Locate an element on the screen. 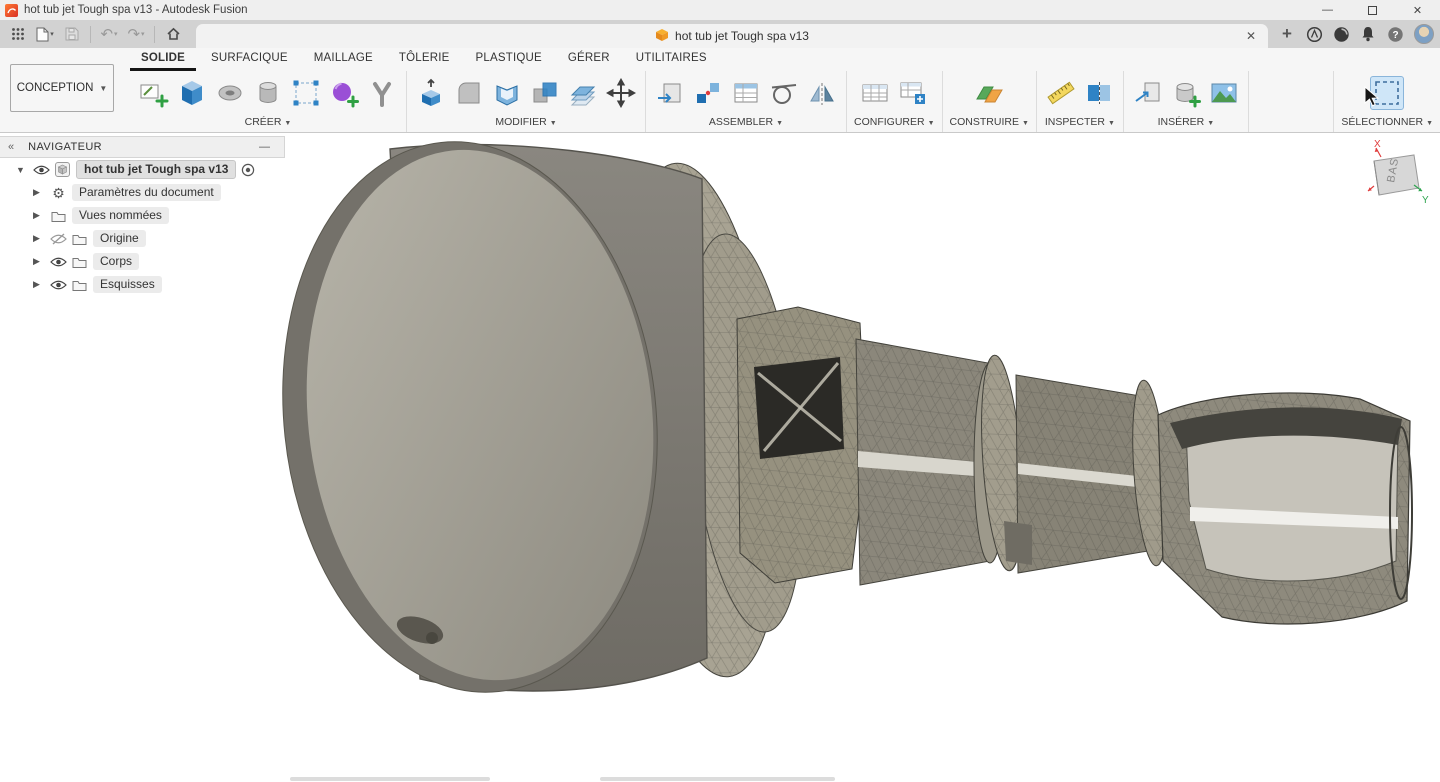 The image size is (1440, 782). tab-plastique: PLASTIQUE is located at coordinates (509, 59).